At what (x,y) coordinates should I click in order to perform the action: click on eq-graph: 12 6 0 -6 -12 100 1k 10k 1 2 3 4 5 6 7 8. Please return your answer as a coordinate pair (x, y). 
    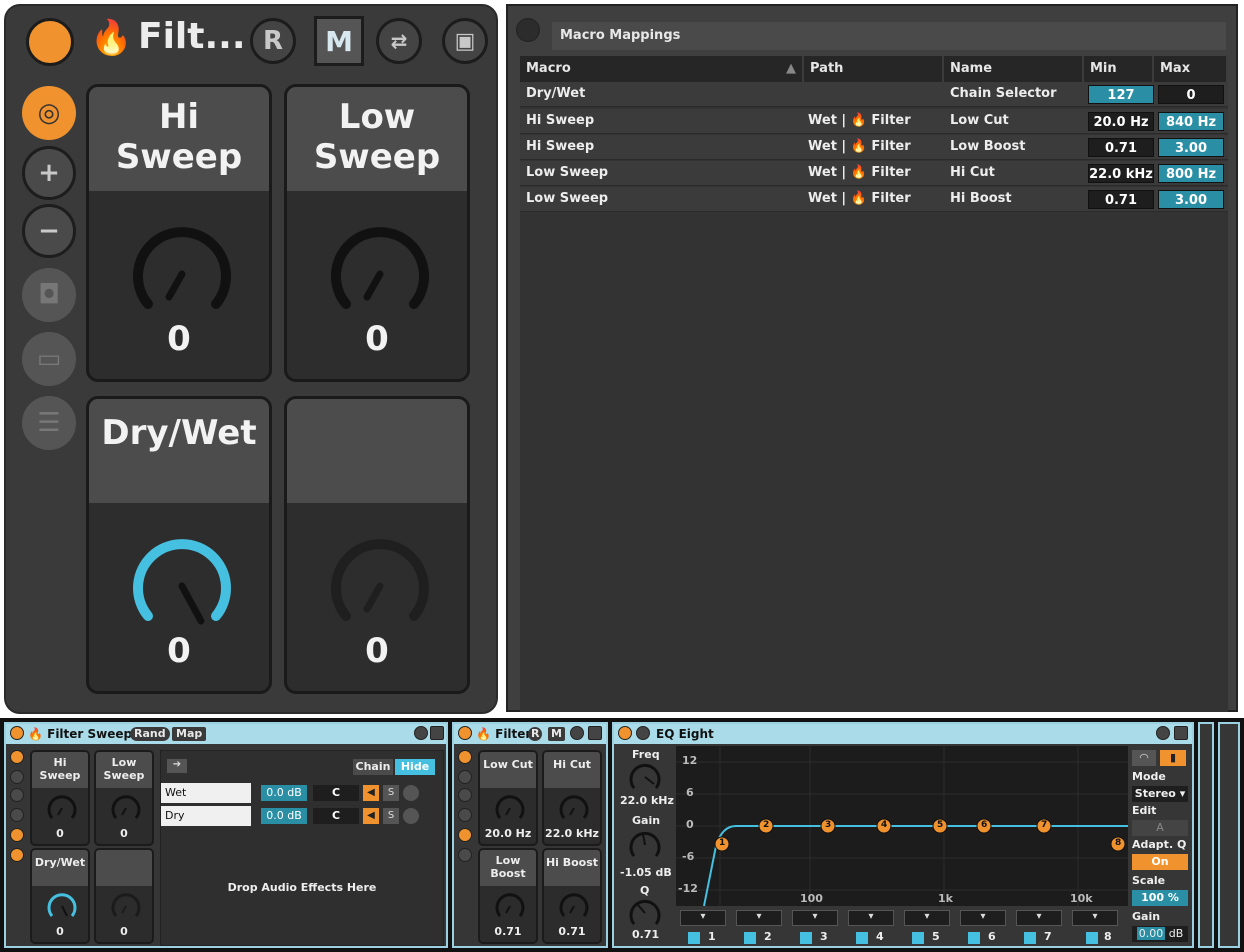
    Looking at the image, I should click on (902, 826).